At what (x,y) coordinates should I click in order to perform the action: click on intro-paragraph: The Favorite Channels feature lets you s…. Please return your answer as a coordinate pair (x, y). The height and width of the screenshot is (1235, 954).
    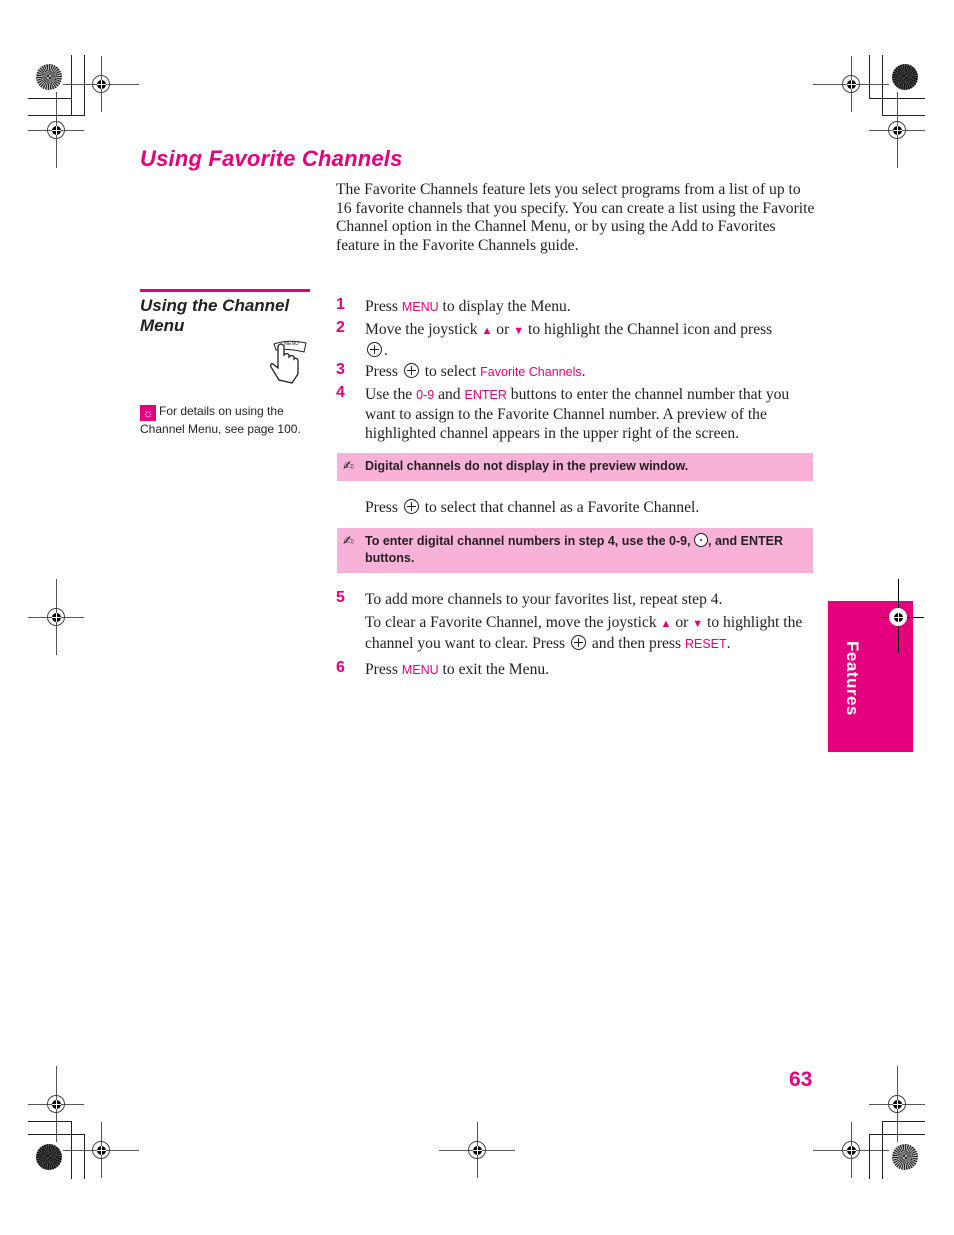
    Looking at the image, I should click on (575, 218).